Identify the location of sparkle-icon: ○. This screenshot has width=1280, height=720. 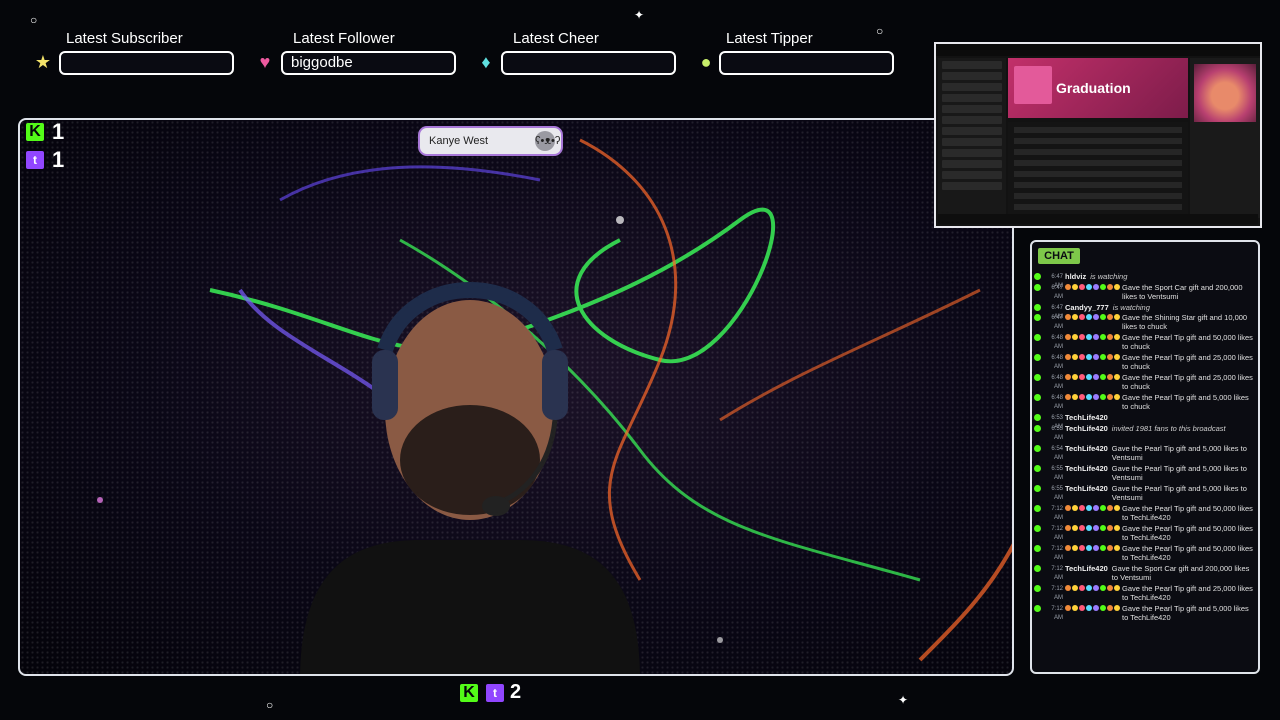
(880, 31).